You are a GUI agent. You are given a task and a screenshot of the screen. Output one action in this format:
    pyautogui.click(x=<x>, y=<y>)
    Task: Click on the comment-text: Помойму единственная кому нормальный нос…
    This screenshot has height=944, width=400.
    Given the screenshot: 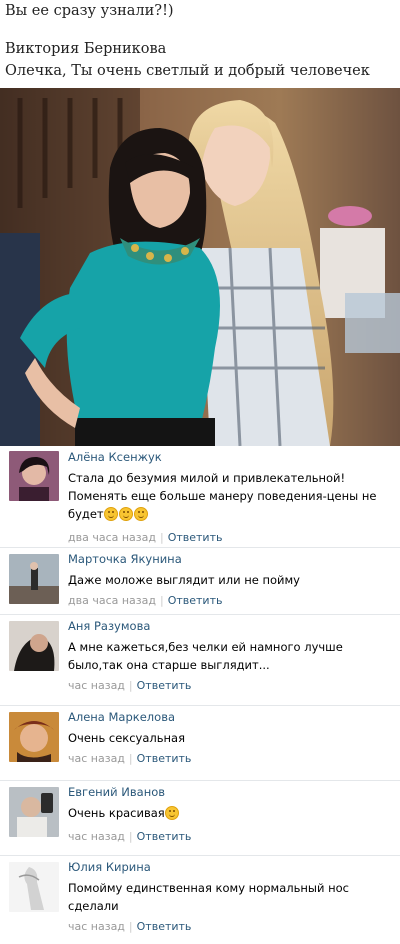 What is the action you would take?
    pyautogui.click(x=208, y=897)
    